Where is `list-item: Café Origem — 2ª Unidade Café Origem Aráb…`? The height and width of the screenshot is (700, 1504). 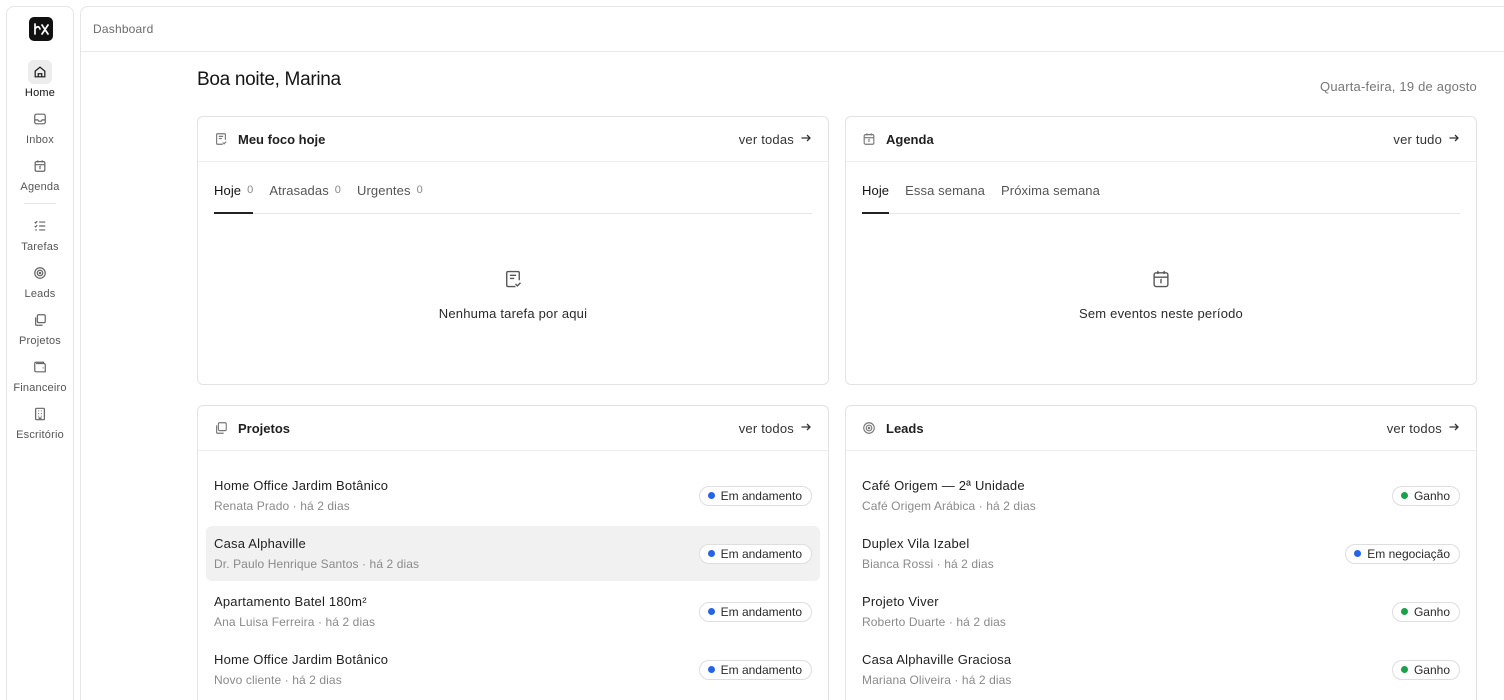
list-item: Café Origem — 2ª Unidade Café Origem Aráb… is located at coordinates (1161, 495).